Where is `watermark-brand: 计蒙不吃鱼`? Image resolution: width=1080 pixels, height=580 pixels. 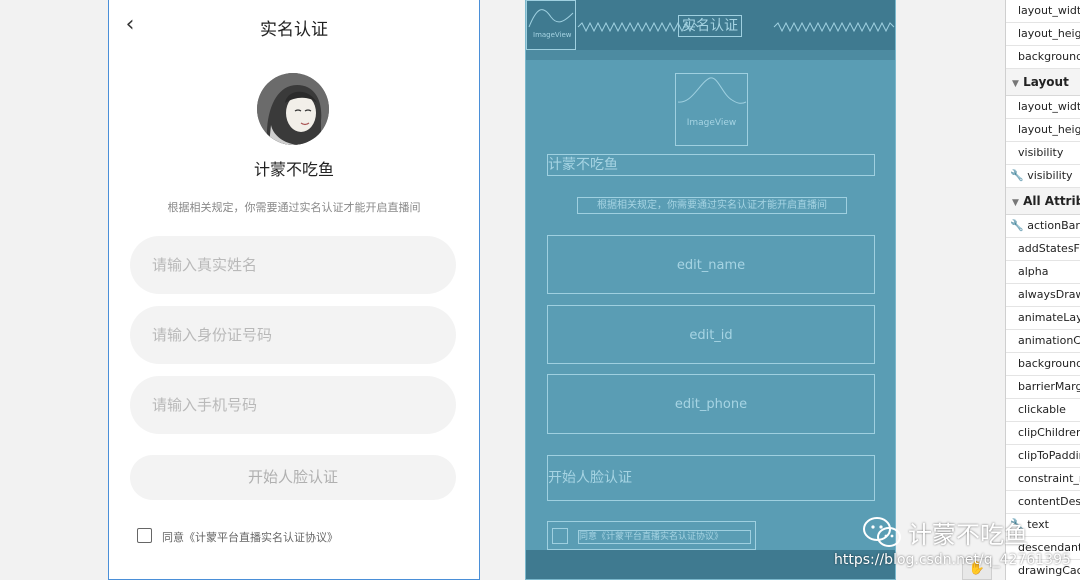
watermark-brand: 计蒙不吃鱼 is located at coordinates (968, 534).